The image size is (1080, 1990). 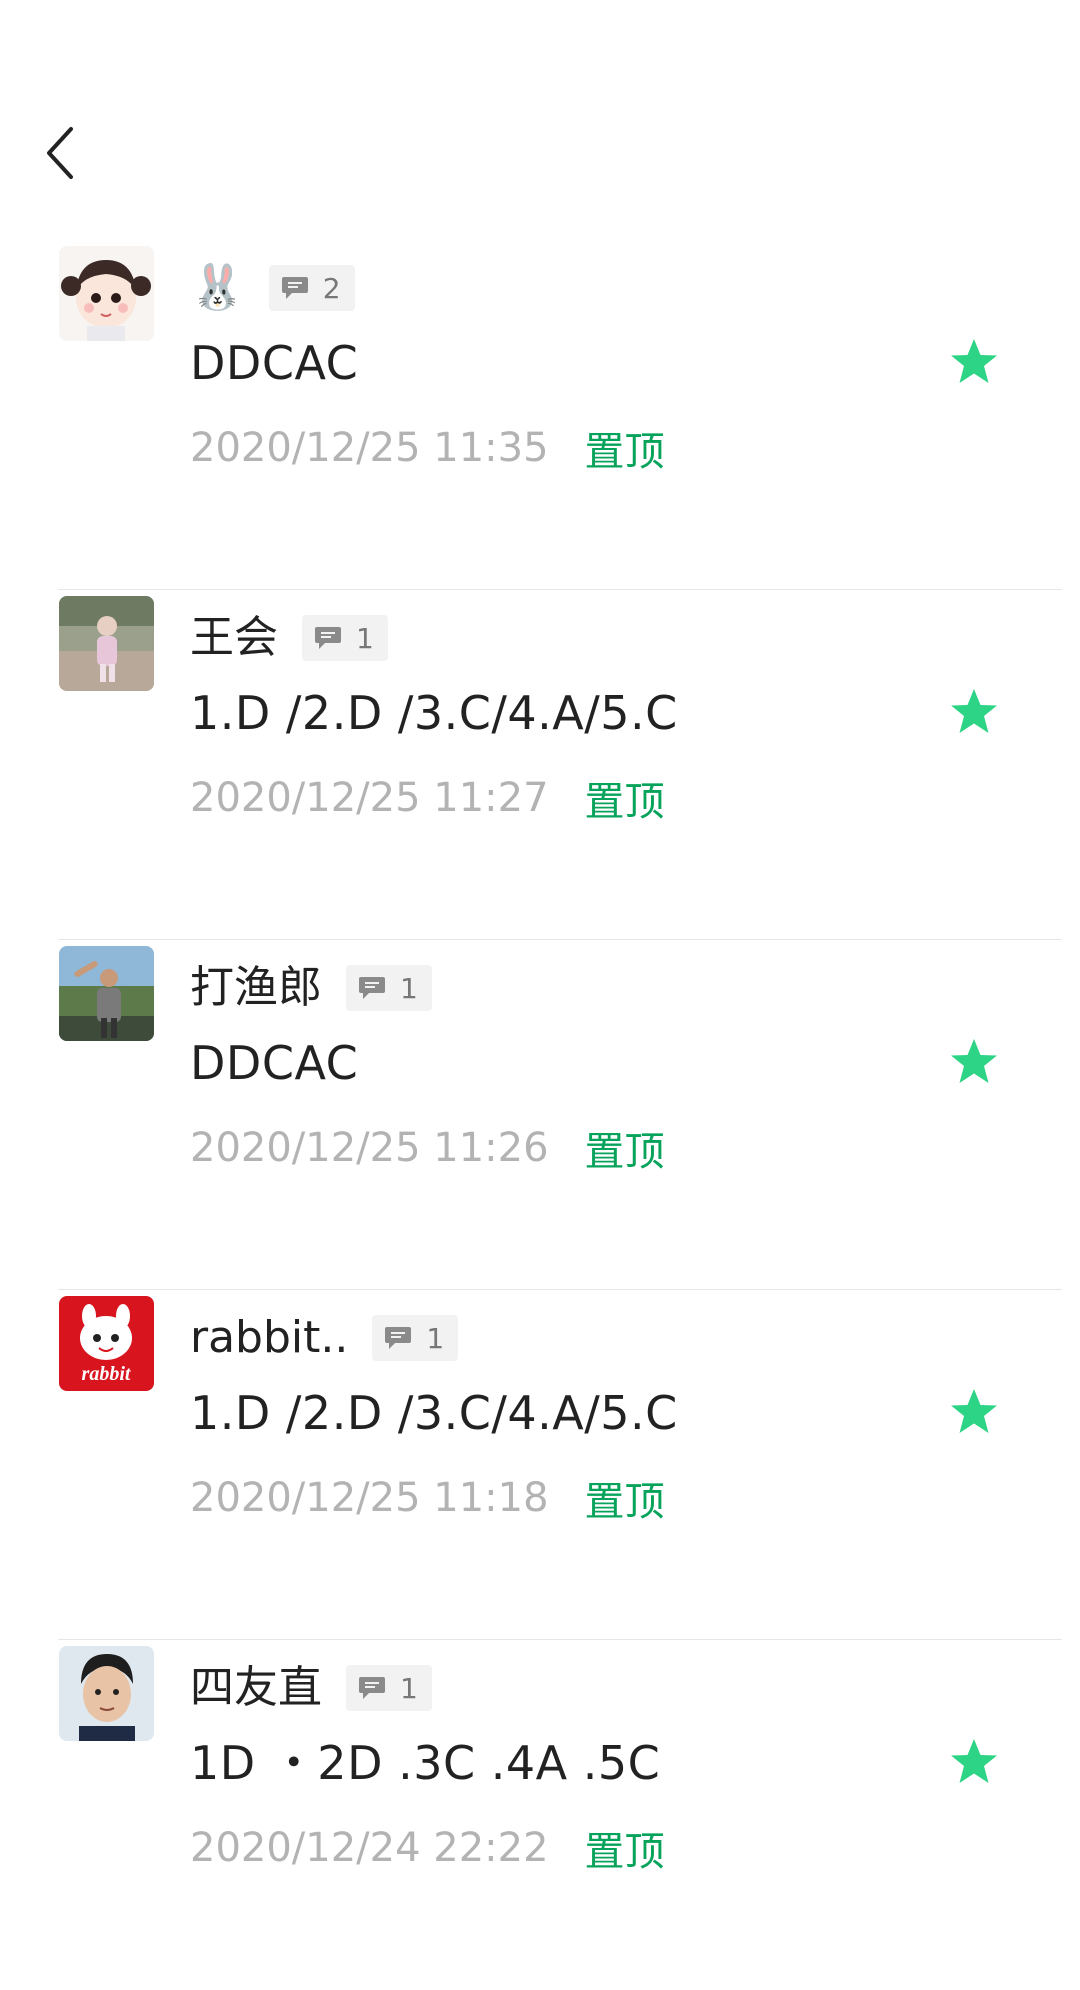 What do you see at coordinates (289, 638) in the screenshot?
I see `name-row: 王会 1` at bounding box center [289, 638].